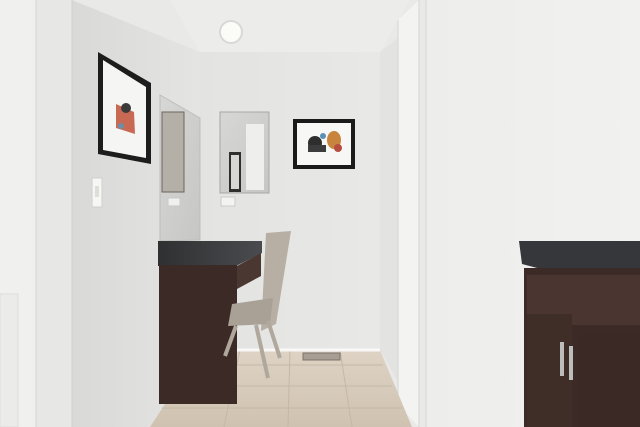 The image size is (640, 427). Describe the element at coordinates (562, 359) in the screenshot. I see `cabinet-handle-icon` at that location.